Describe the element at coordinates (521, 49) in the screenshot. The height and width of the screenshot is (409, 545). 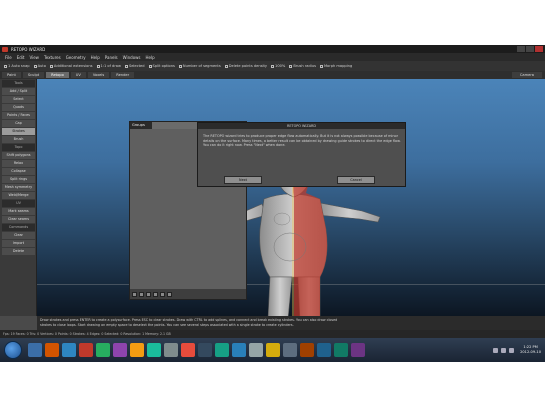
I see `minimize-icon` at that location.